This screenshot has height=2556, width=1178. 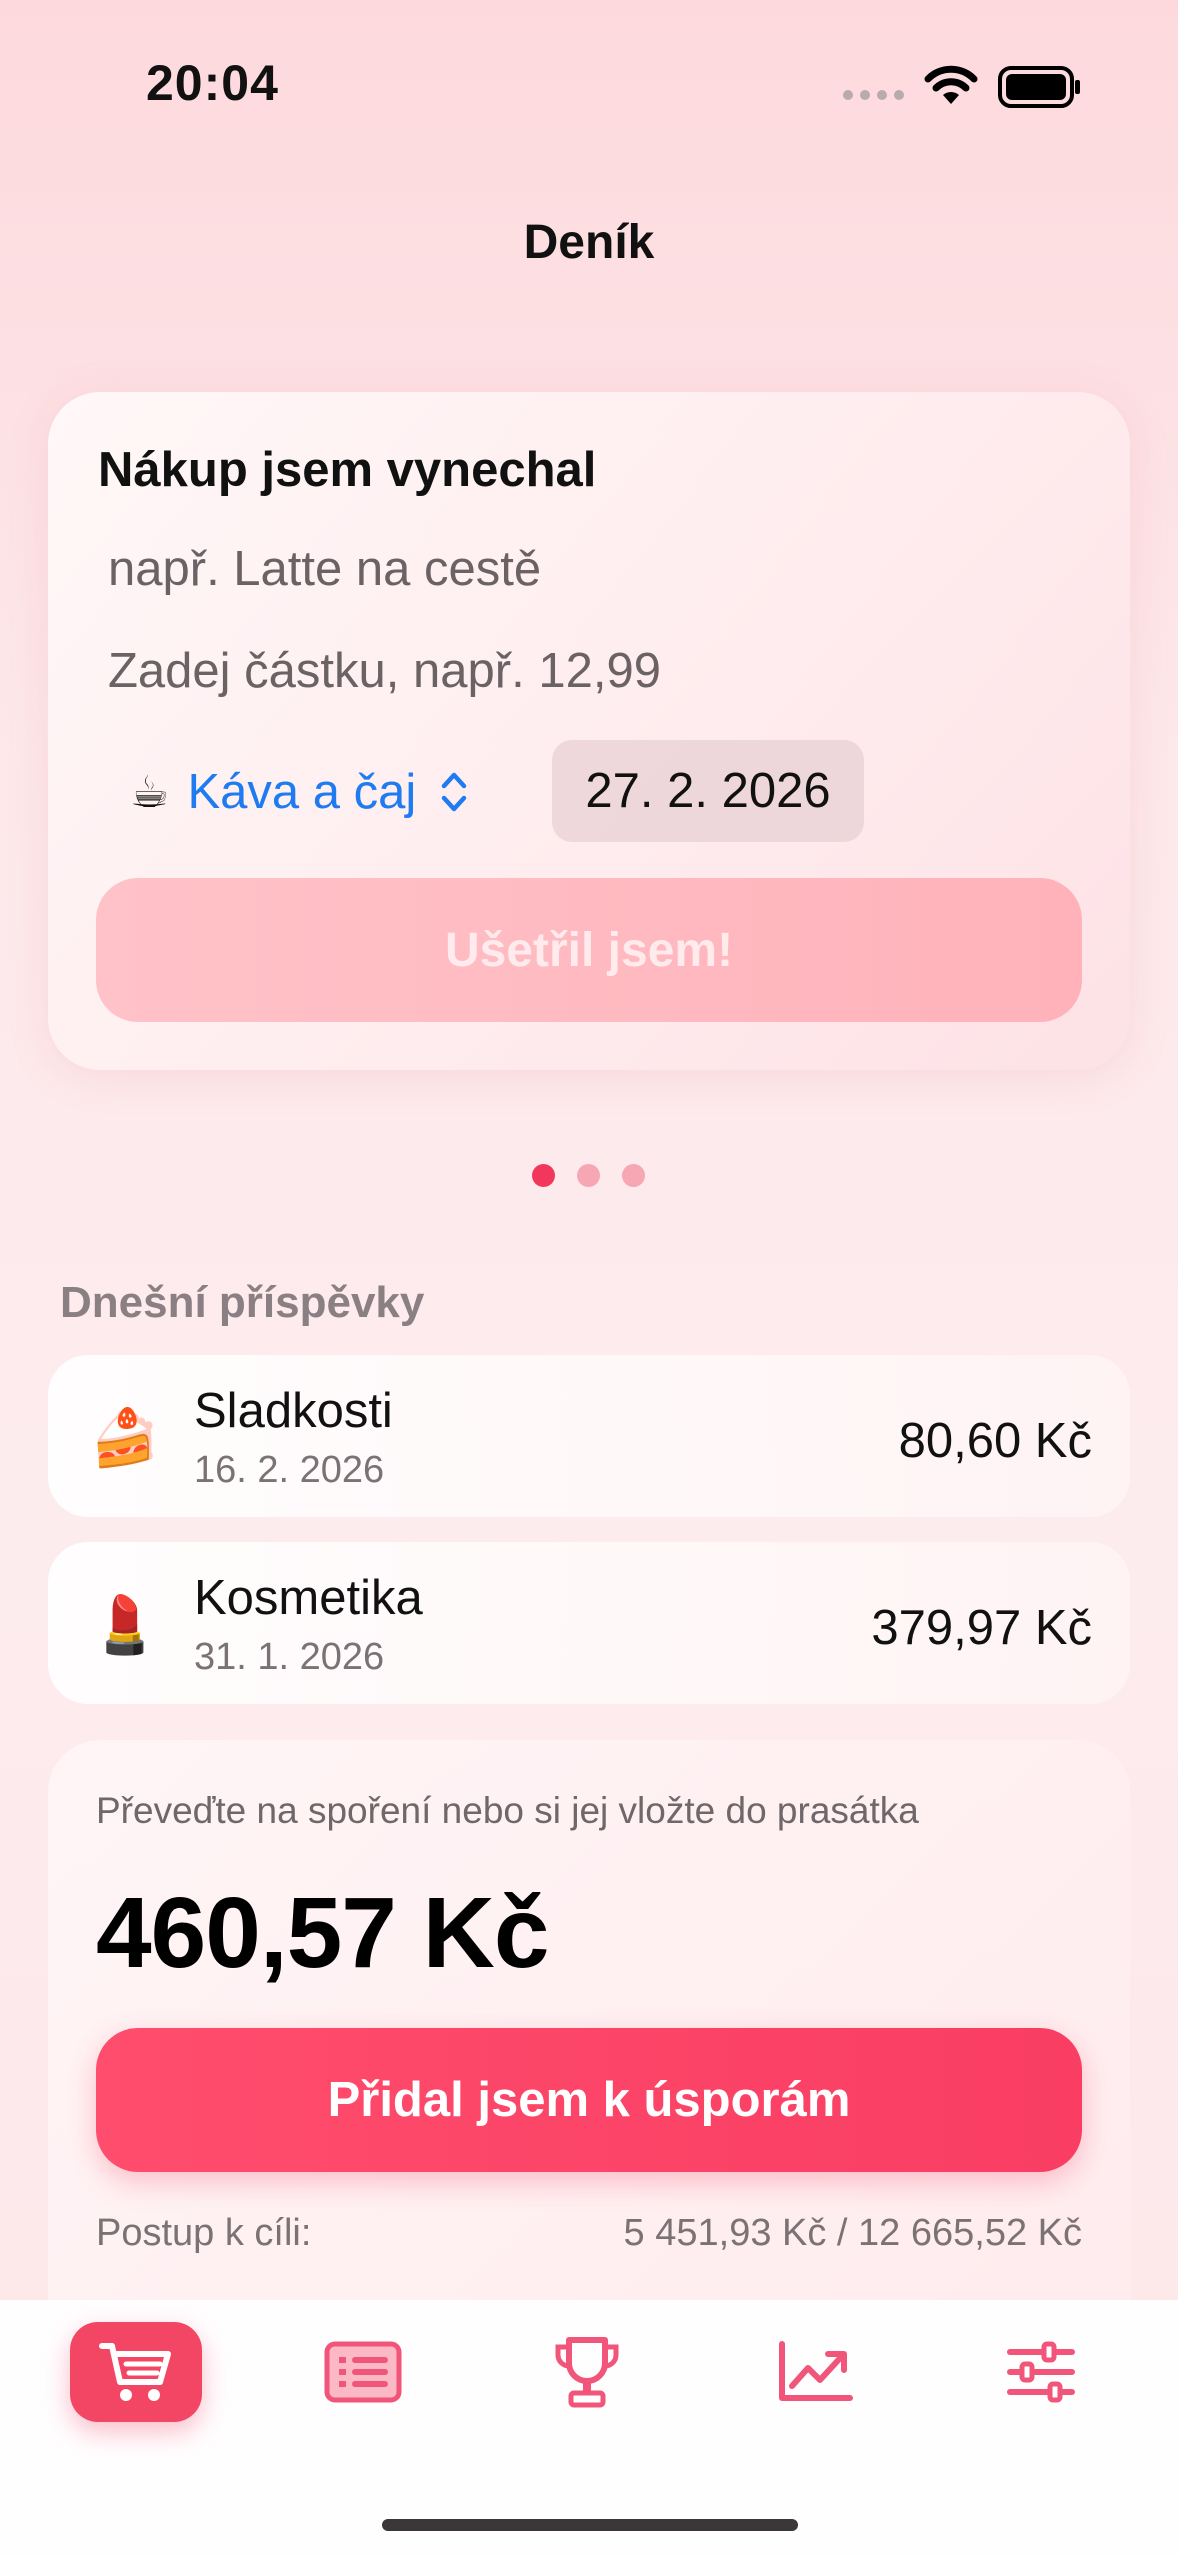 I want to click on contribution-name: Kosmetika, so click(x=308, y=1598).